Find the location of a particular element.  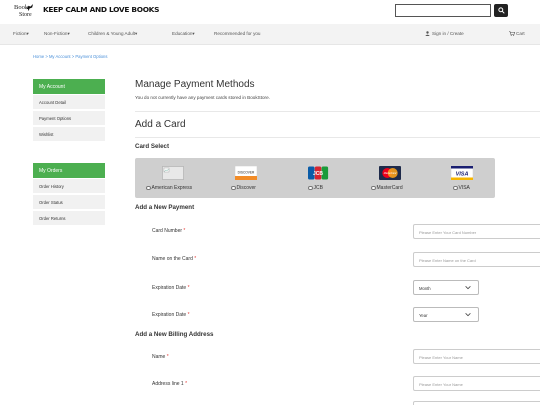

name-on-card-input: Please Enter Name on the Card is located at coordinates (476, 259).